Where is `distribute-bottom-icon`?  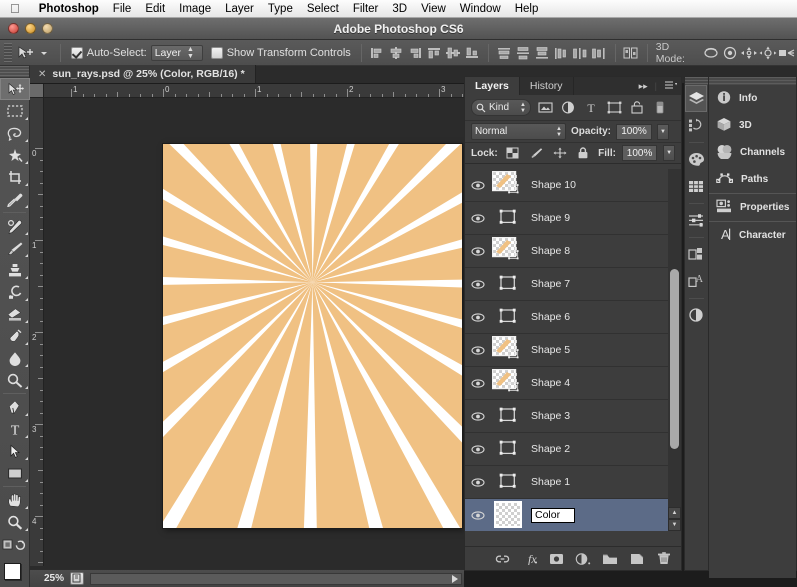
distribute-bottom-icon is located at coordinates (542, 53).